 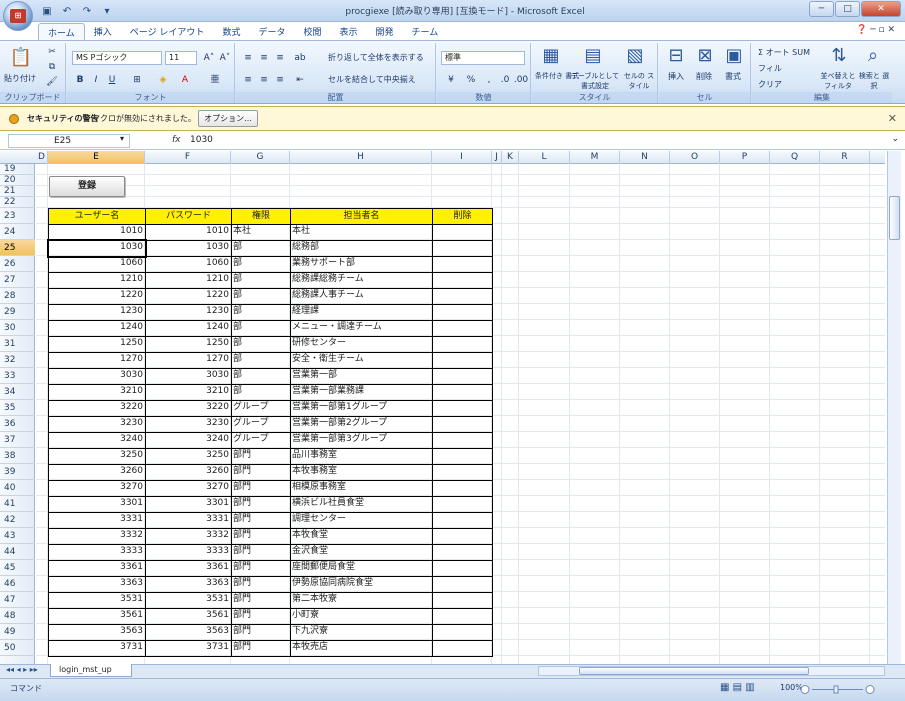 I want to click on username-cell: 3361, so click(x=96, y=568).